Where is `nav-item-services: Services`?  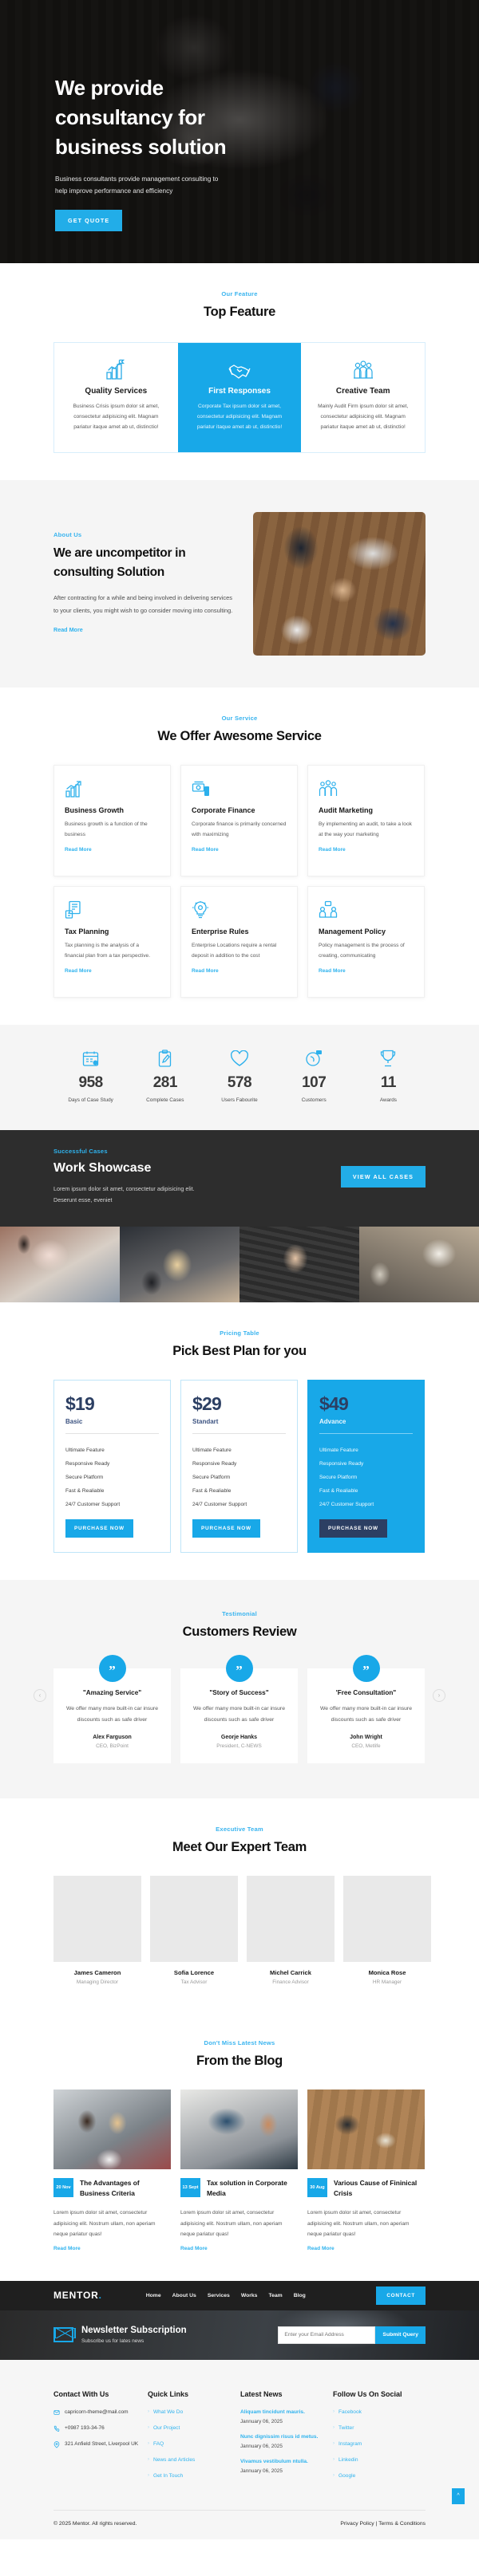 nav-item-services: Services is located at coordinates (219, 2295).